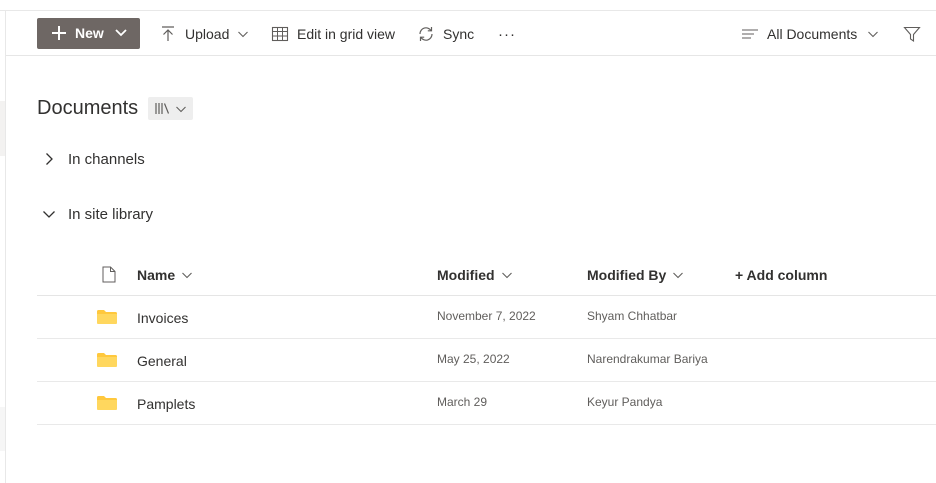 The image size is (936, 483). I want to click on group-in-site-library-label: In site library, so click(111, 214).